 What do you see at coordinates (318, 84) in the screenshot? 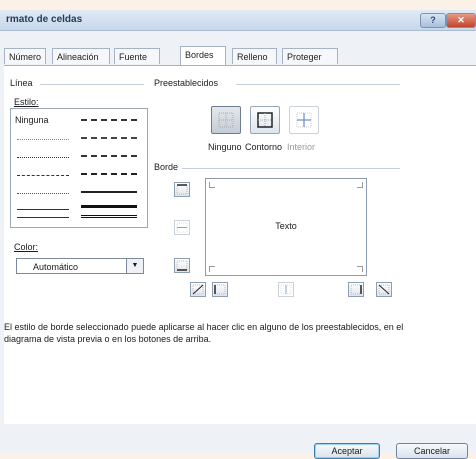
I see `preestablecidos-separator` at bounding box center [318, 84].